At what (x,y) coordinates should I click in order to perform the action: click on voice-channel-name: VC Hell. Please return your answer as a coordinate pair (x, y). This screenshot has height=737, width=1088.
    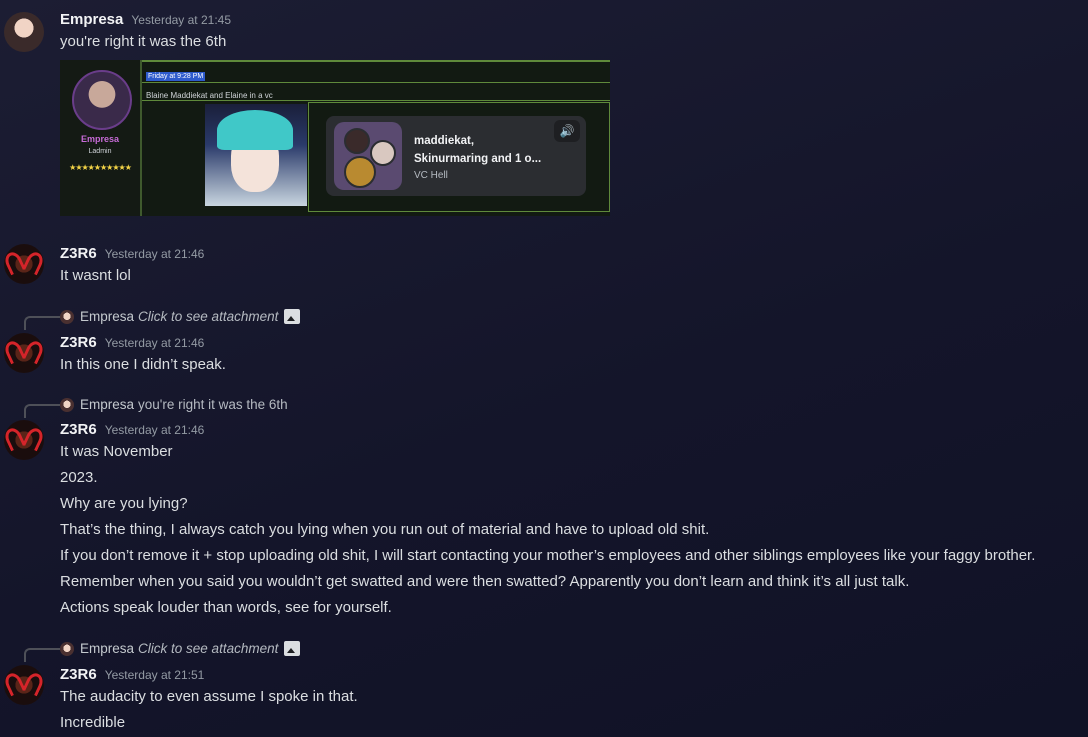
    Looking at the image, I should click on (431, 175).